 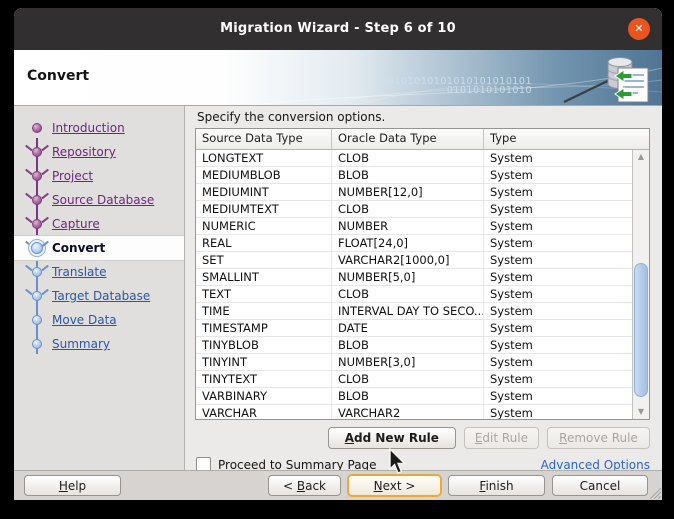 What do you see at coordinates (84, 320) in the screenshot?
I see `sidebar-step-label: Move Data` at bounding box center [84, 320].